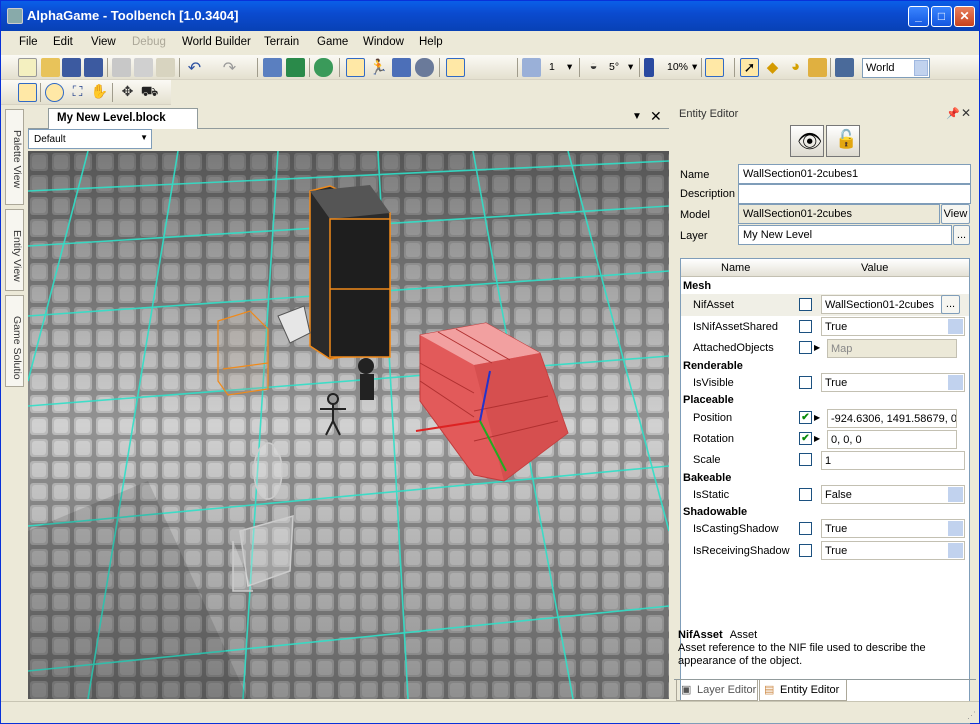  What do you see at coordinates (593, 67) in the screenshot?
I see `protractor-icon: ◒` at bounding box center [593, 67].